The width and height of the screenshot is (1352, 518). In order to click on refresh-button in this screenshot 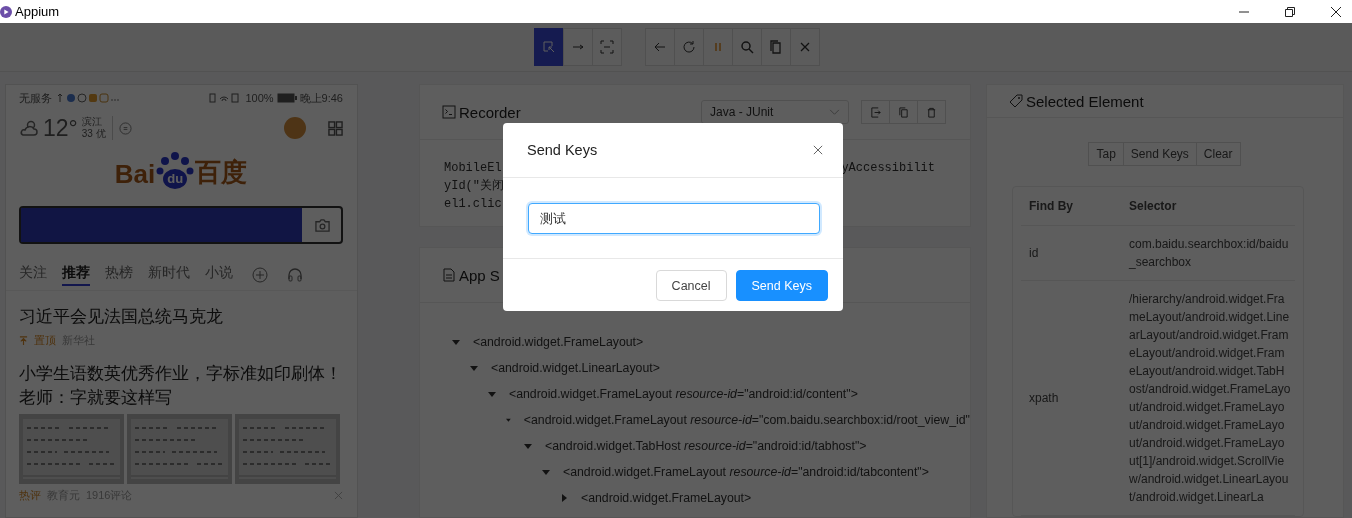, I will do `click(688, 47)`.